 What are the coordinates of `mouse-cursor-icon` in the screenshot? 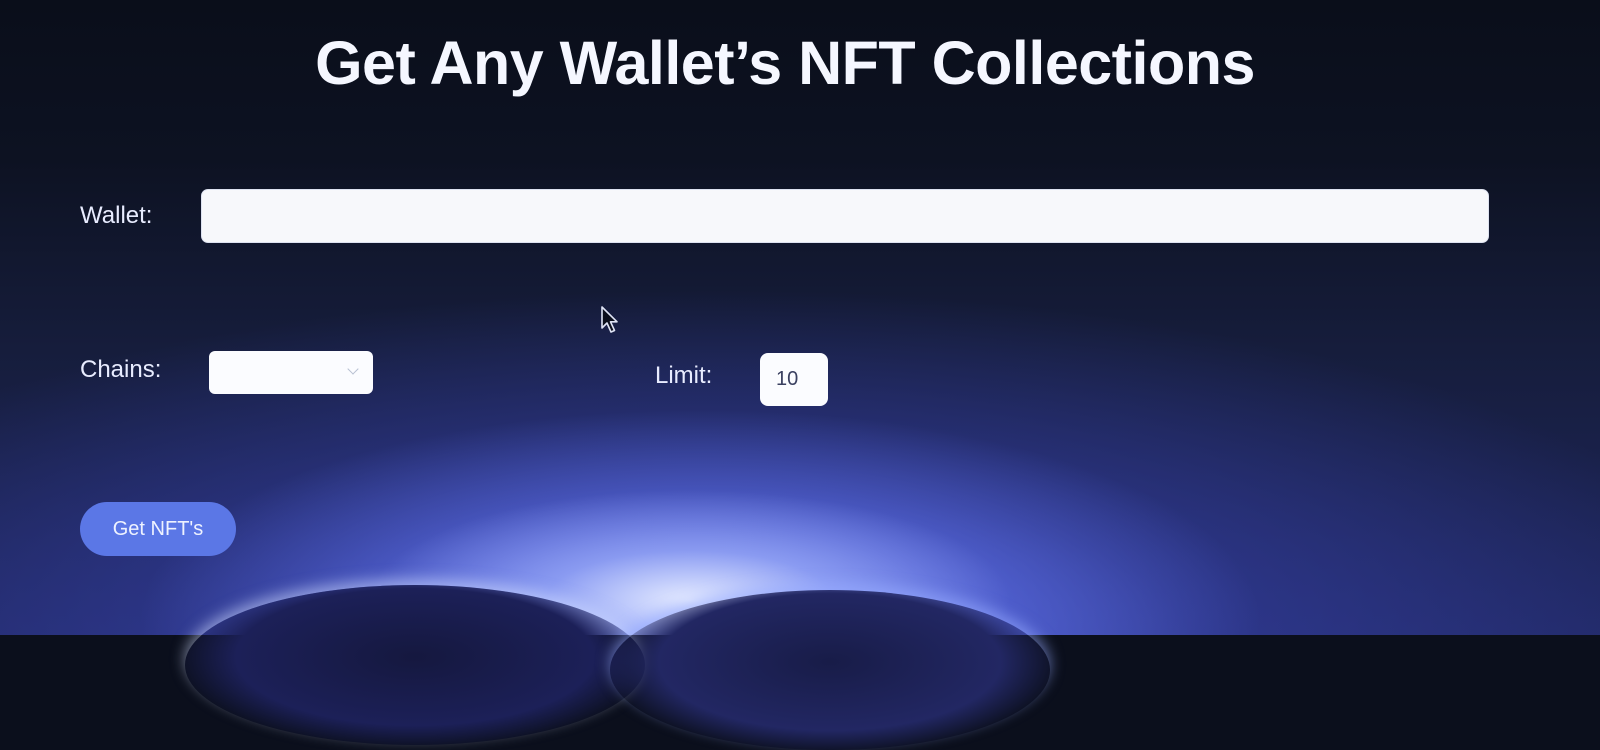 It's located at (609, 319).